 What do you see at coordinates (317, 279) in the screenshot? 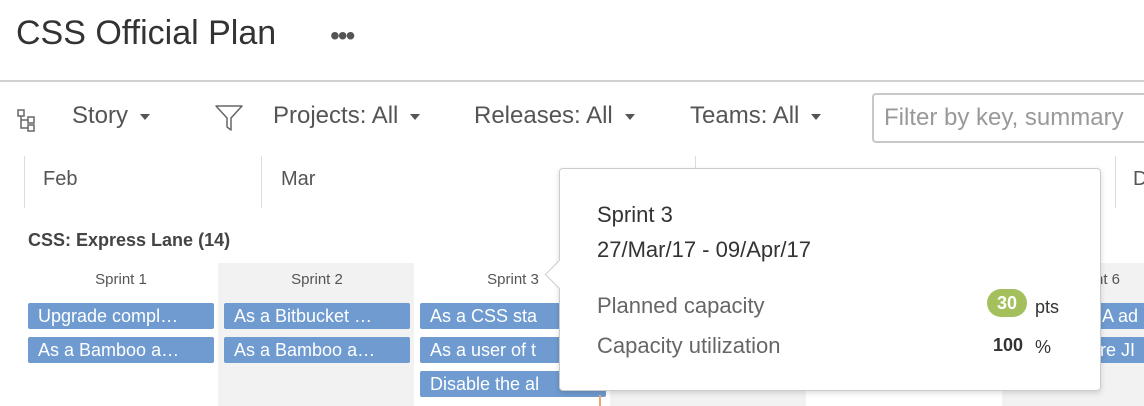
I see `sprint-label: Sprint 2` at bounding box center [317, 279].